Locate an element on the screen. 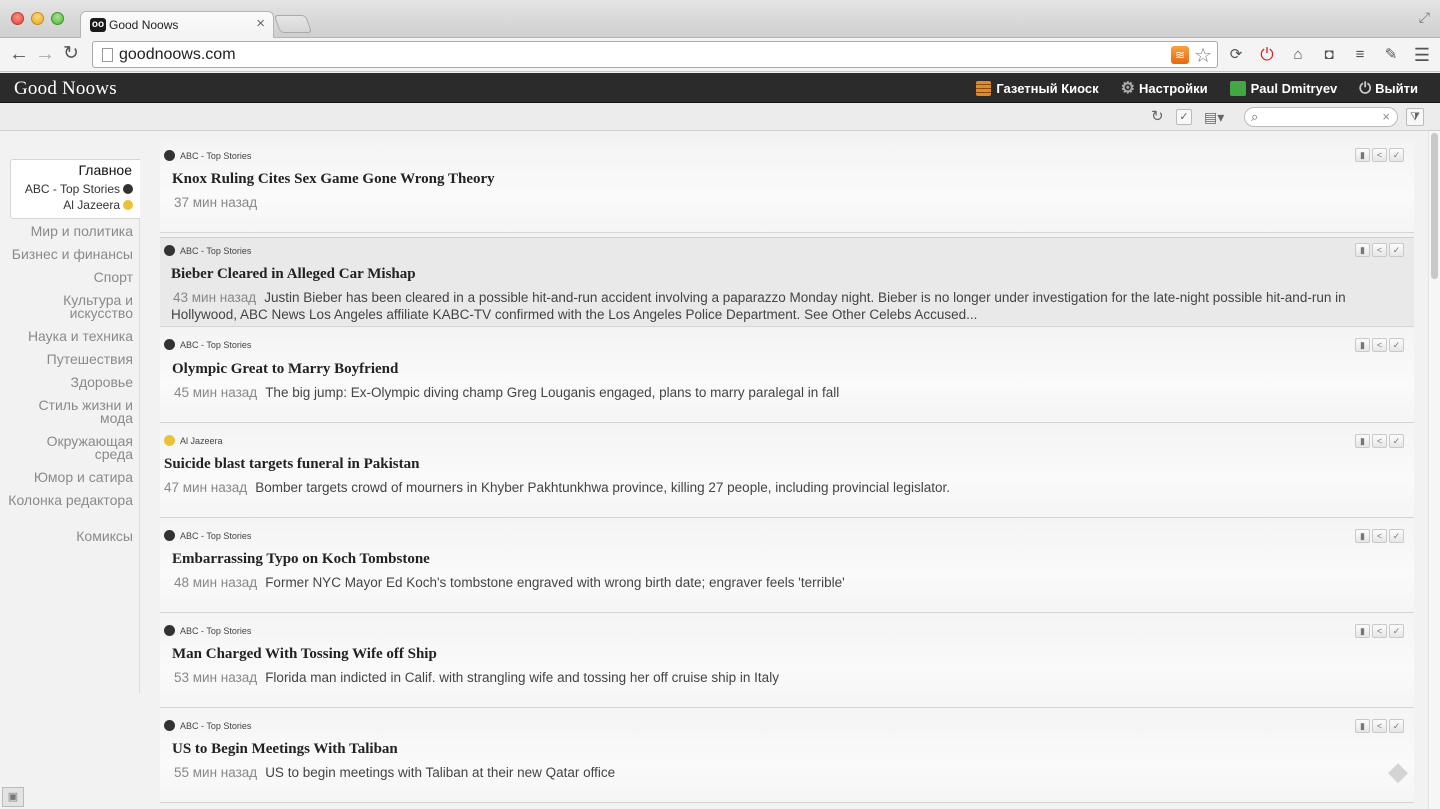  nav-logout-label: Выйти is located at coordinates (1396, 88).